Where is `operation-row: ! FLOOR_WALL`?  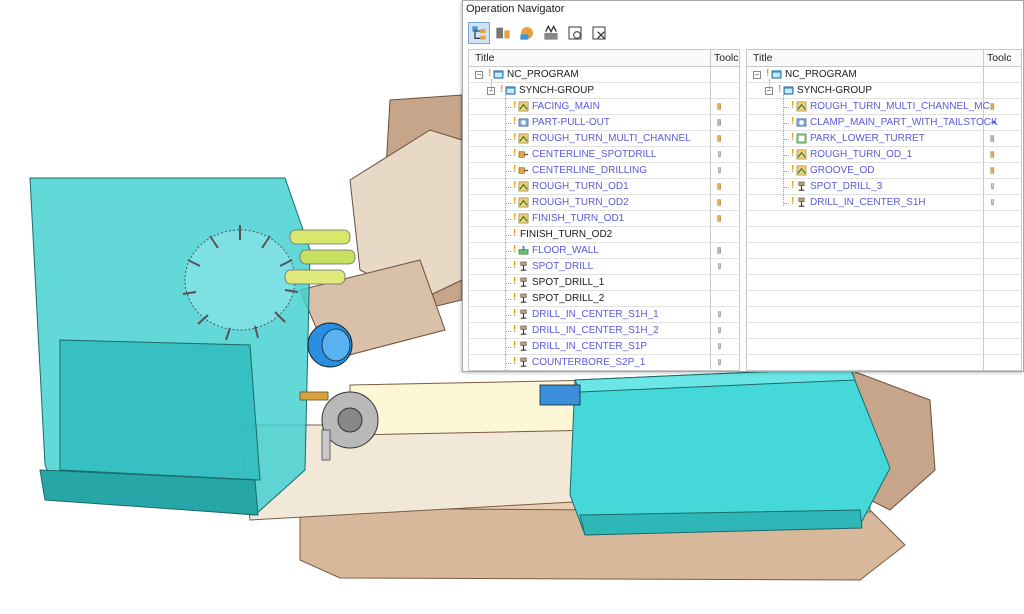 operation-row: ! FLOOR_WALL is located at coordinates (604, 251).